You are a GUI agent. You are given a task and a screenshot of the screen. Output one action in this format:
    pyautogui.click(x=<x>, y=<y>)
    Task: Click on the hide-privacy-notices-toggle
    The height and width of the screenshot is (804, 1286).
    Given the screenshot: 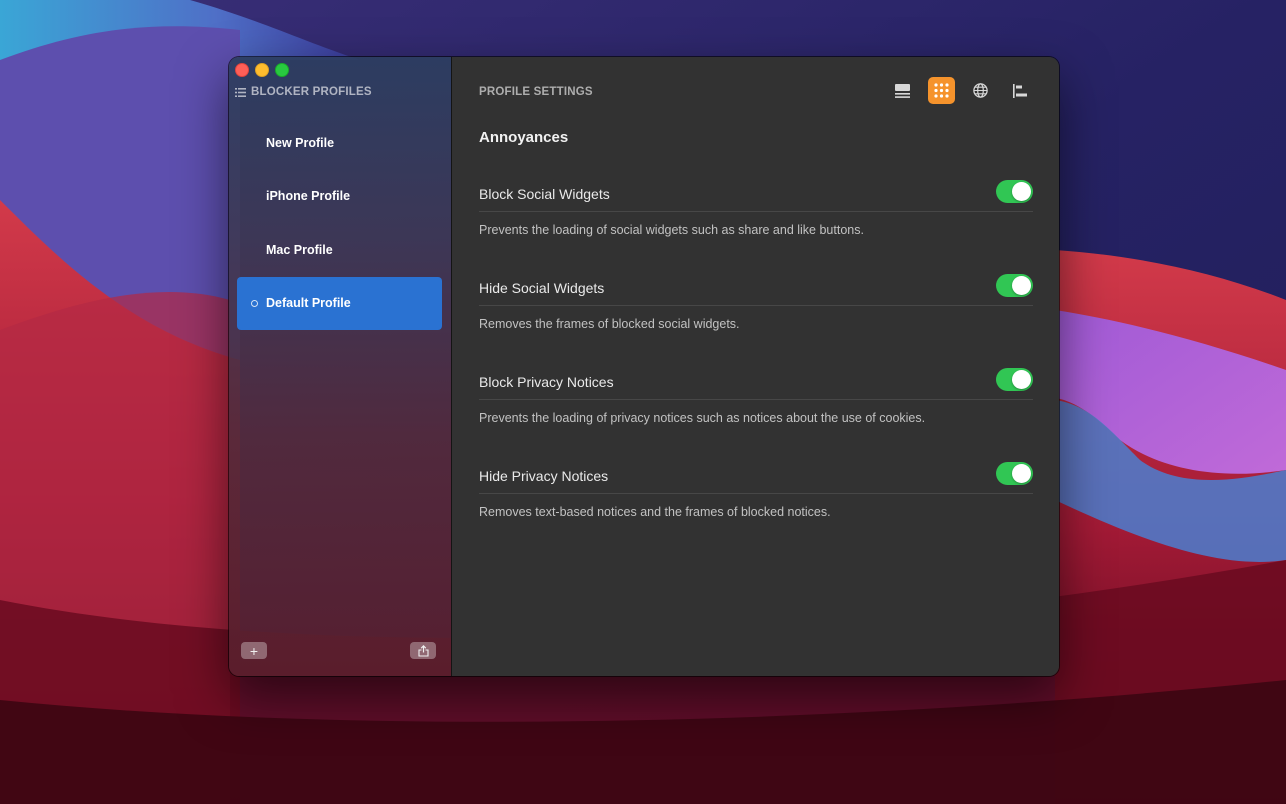 What is the action you would take?
    pyautogui.click(x=1014, y=473)
    